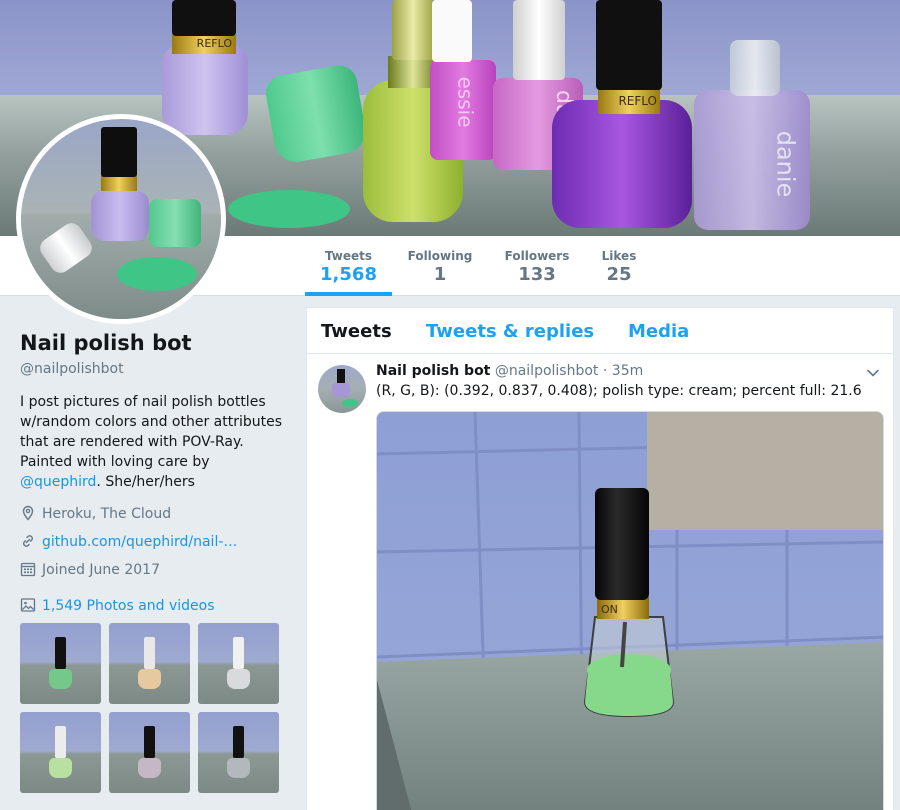 Image resolution: width=900 pixels, height=810 pixels. I want to click on stat-value: 1,568, so click(348, 274).